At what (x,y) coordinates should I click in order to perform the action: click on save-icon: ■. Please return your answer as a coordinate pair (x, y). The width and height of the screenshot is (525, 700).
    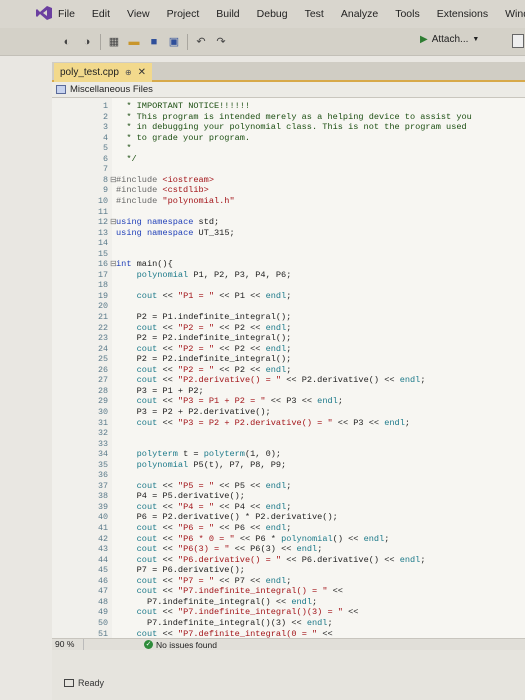
    Looking at the image, I should click on (154, 42).